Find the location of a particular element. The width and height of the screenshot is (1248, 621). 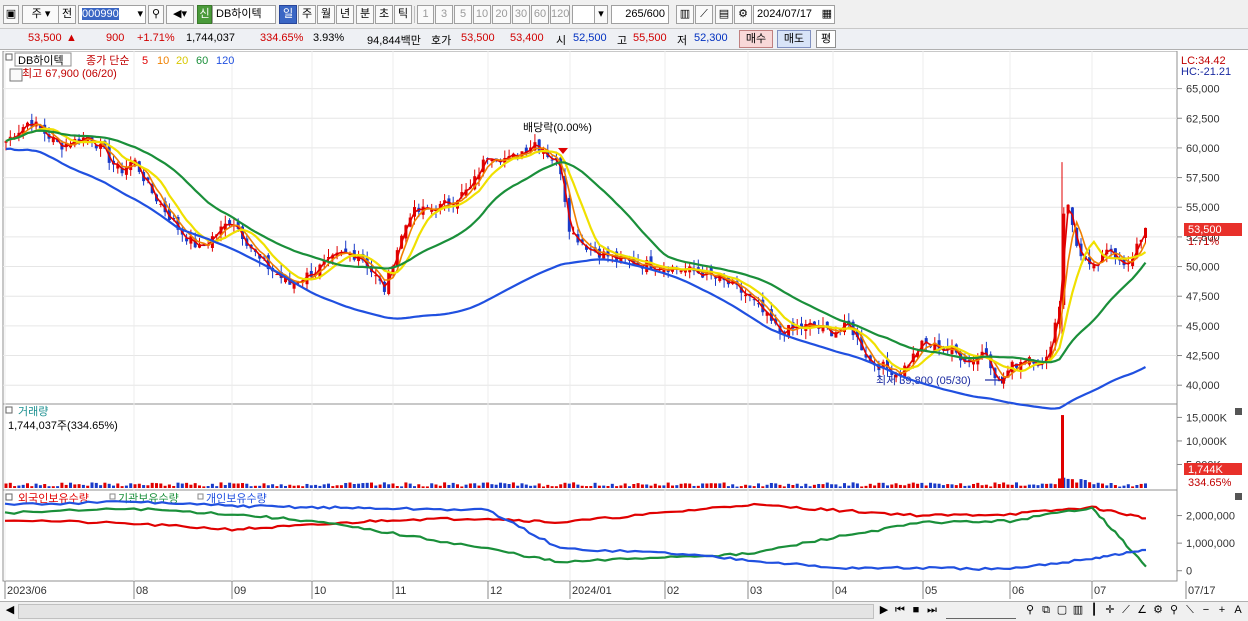

save-icon: ▤ is located at coordinates (724, 14).